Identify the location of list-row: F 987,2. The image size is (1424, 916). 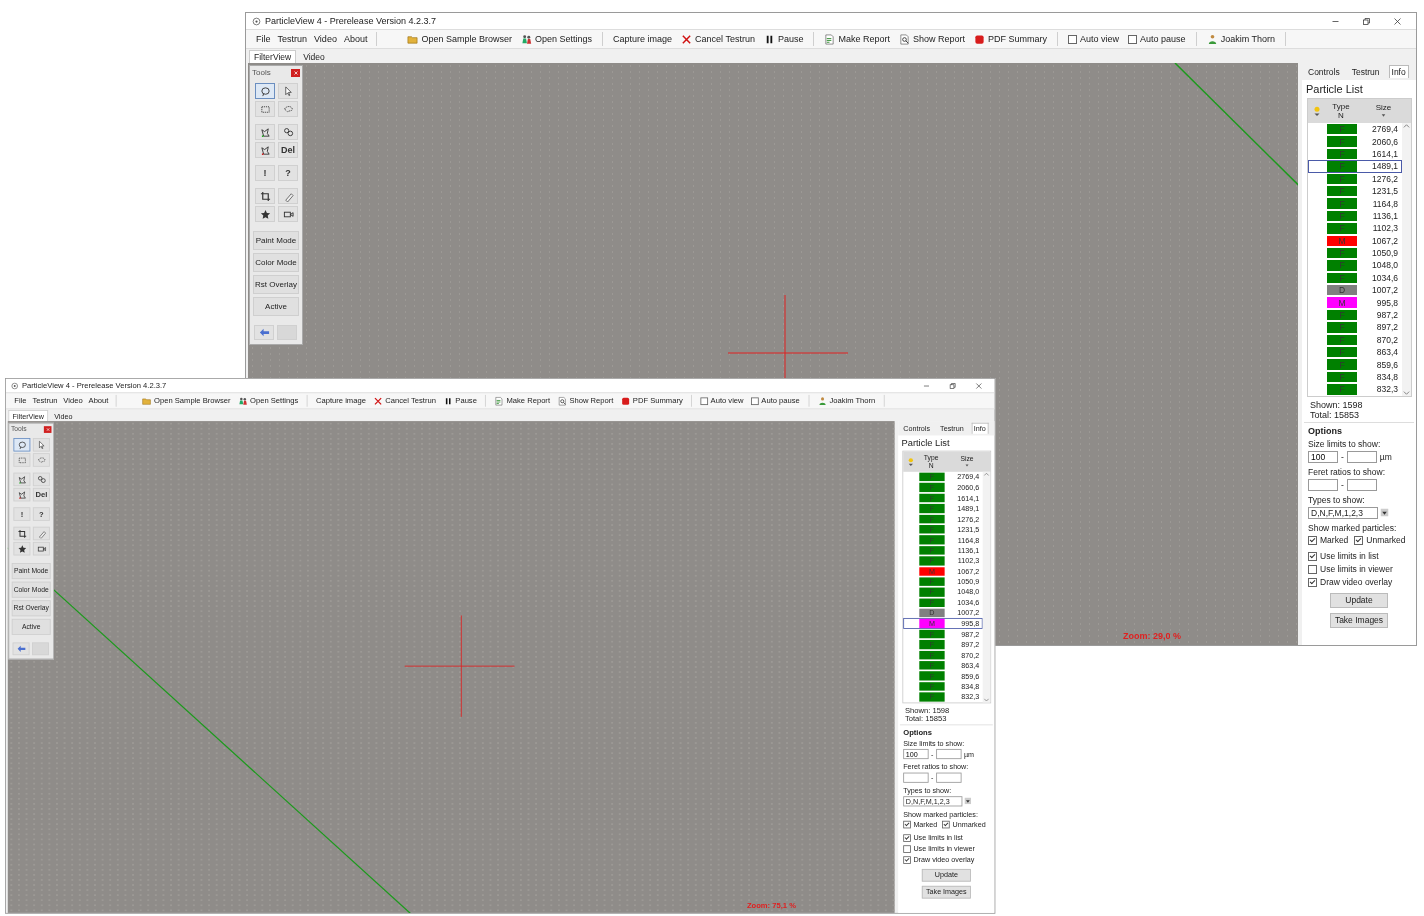
(1355, 315).